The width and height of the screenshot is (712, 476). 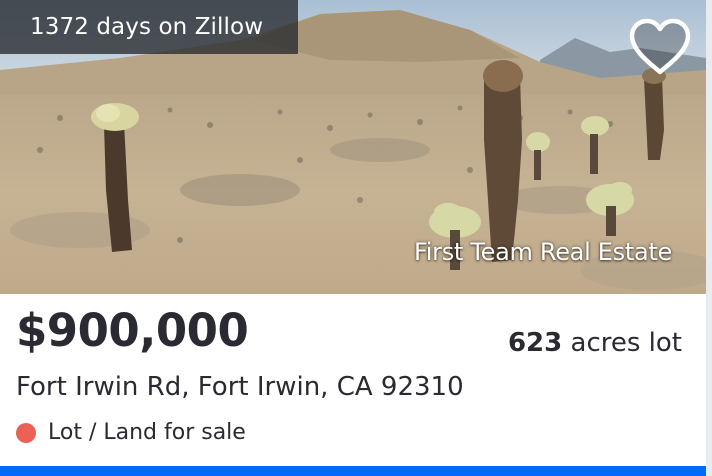 I want to click on days-on-zillow-badge: 1372 days on Zillow, so click(x=149, y=27).